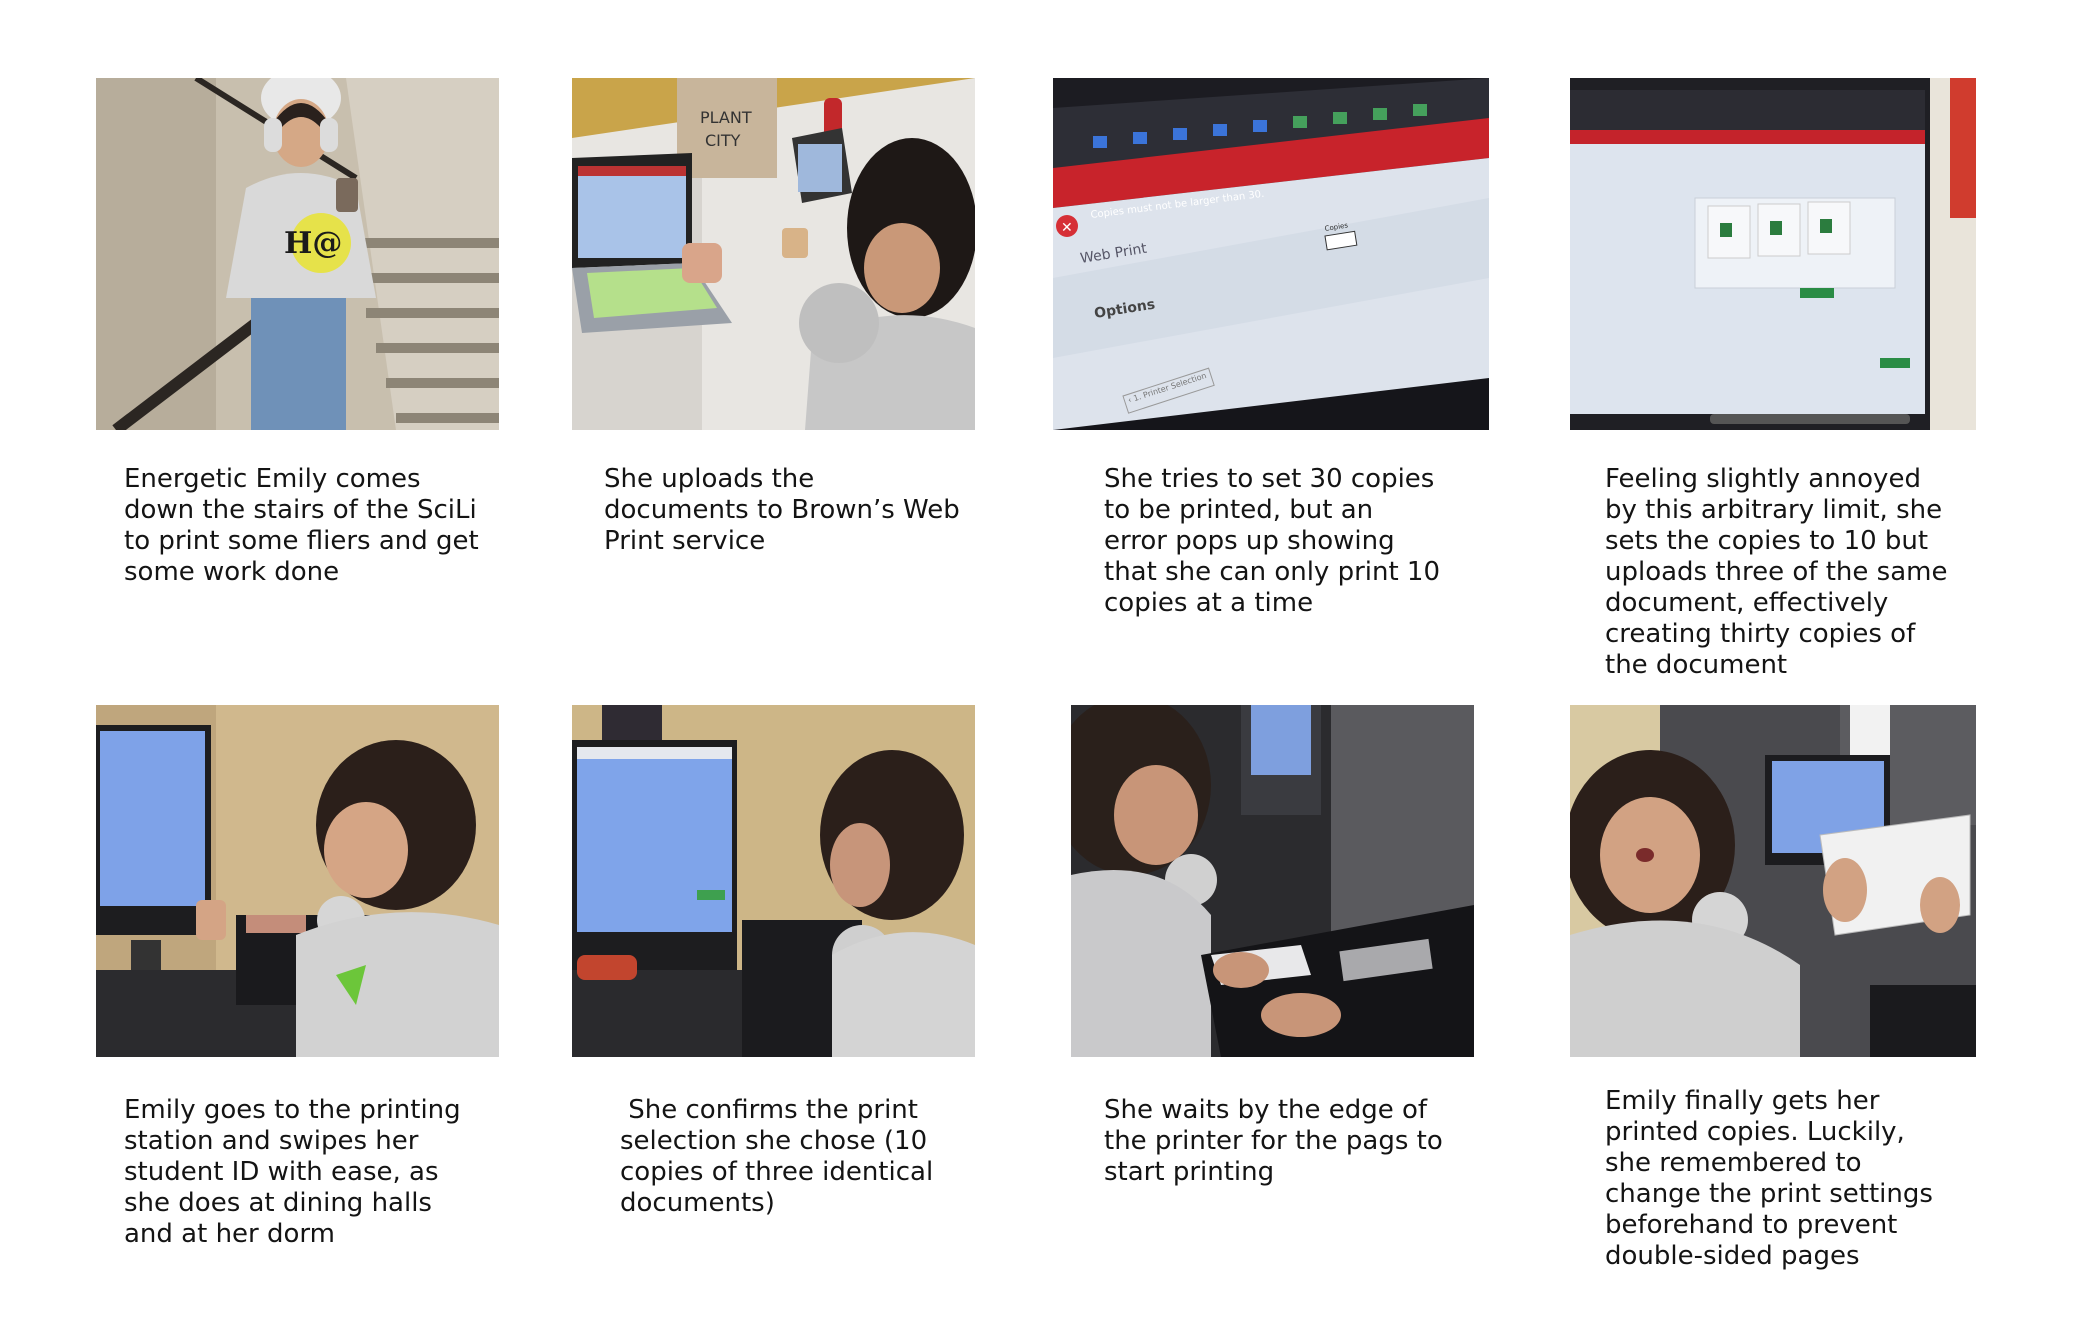 This screenshot has width=2078, height=1334. I want to click on svg-text: H@, so click(313, 243).